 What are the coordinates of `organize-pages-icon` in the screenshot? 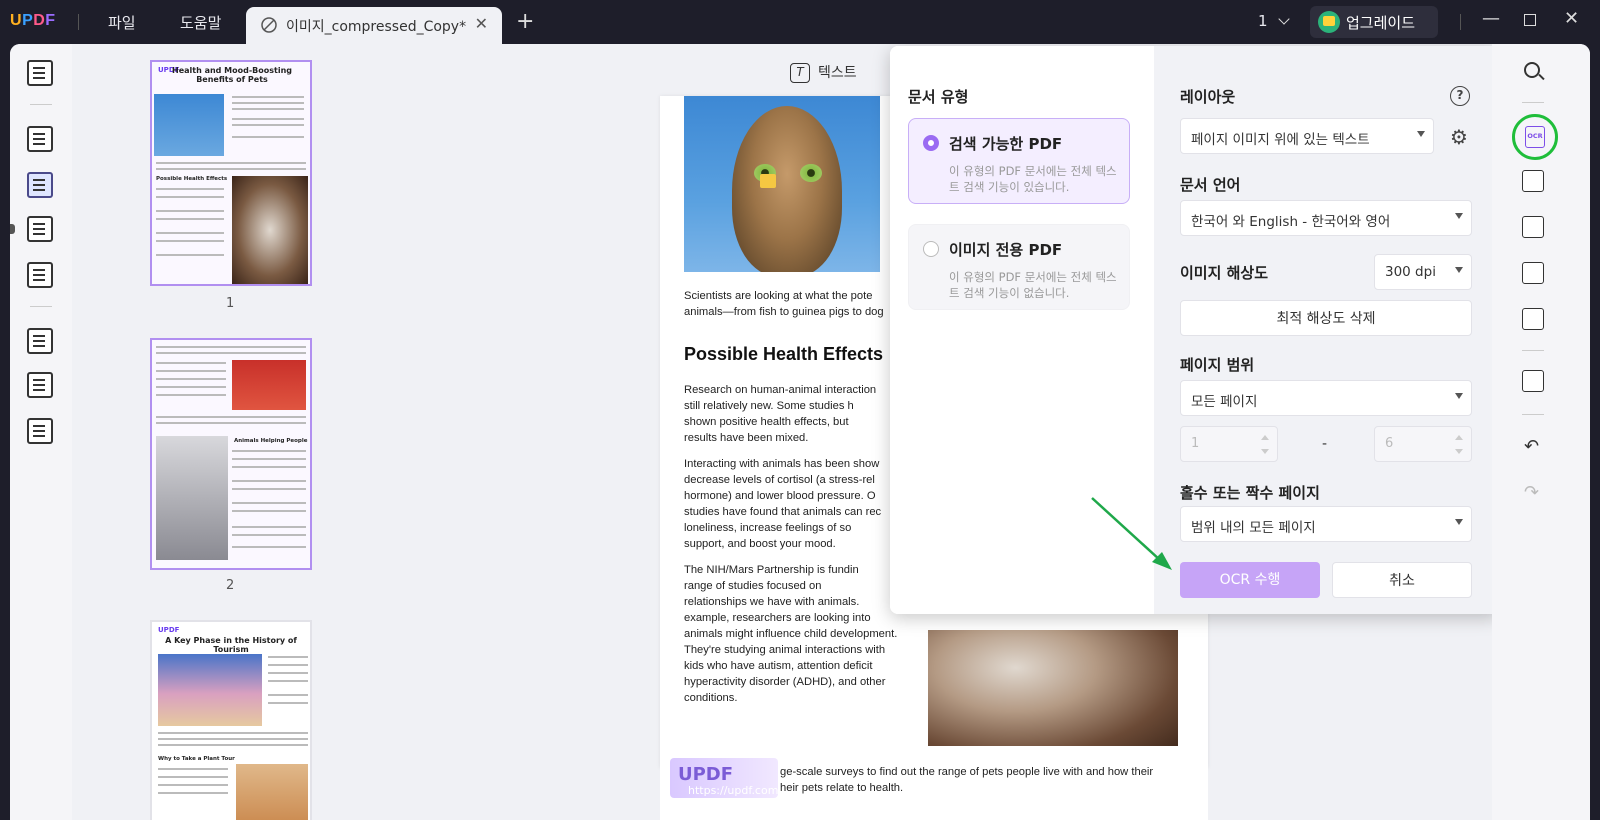 It's located at (40, 341).